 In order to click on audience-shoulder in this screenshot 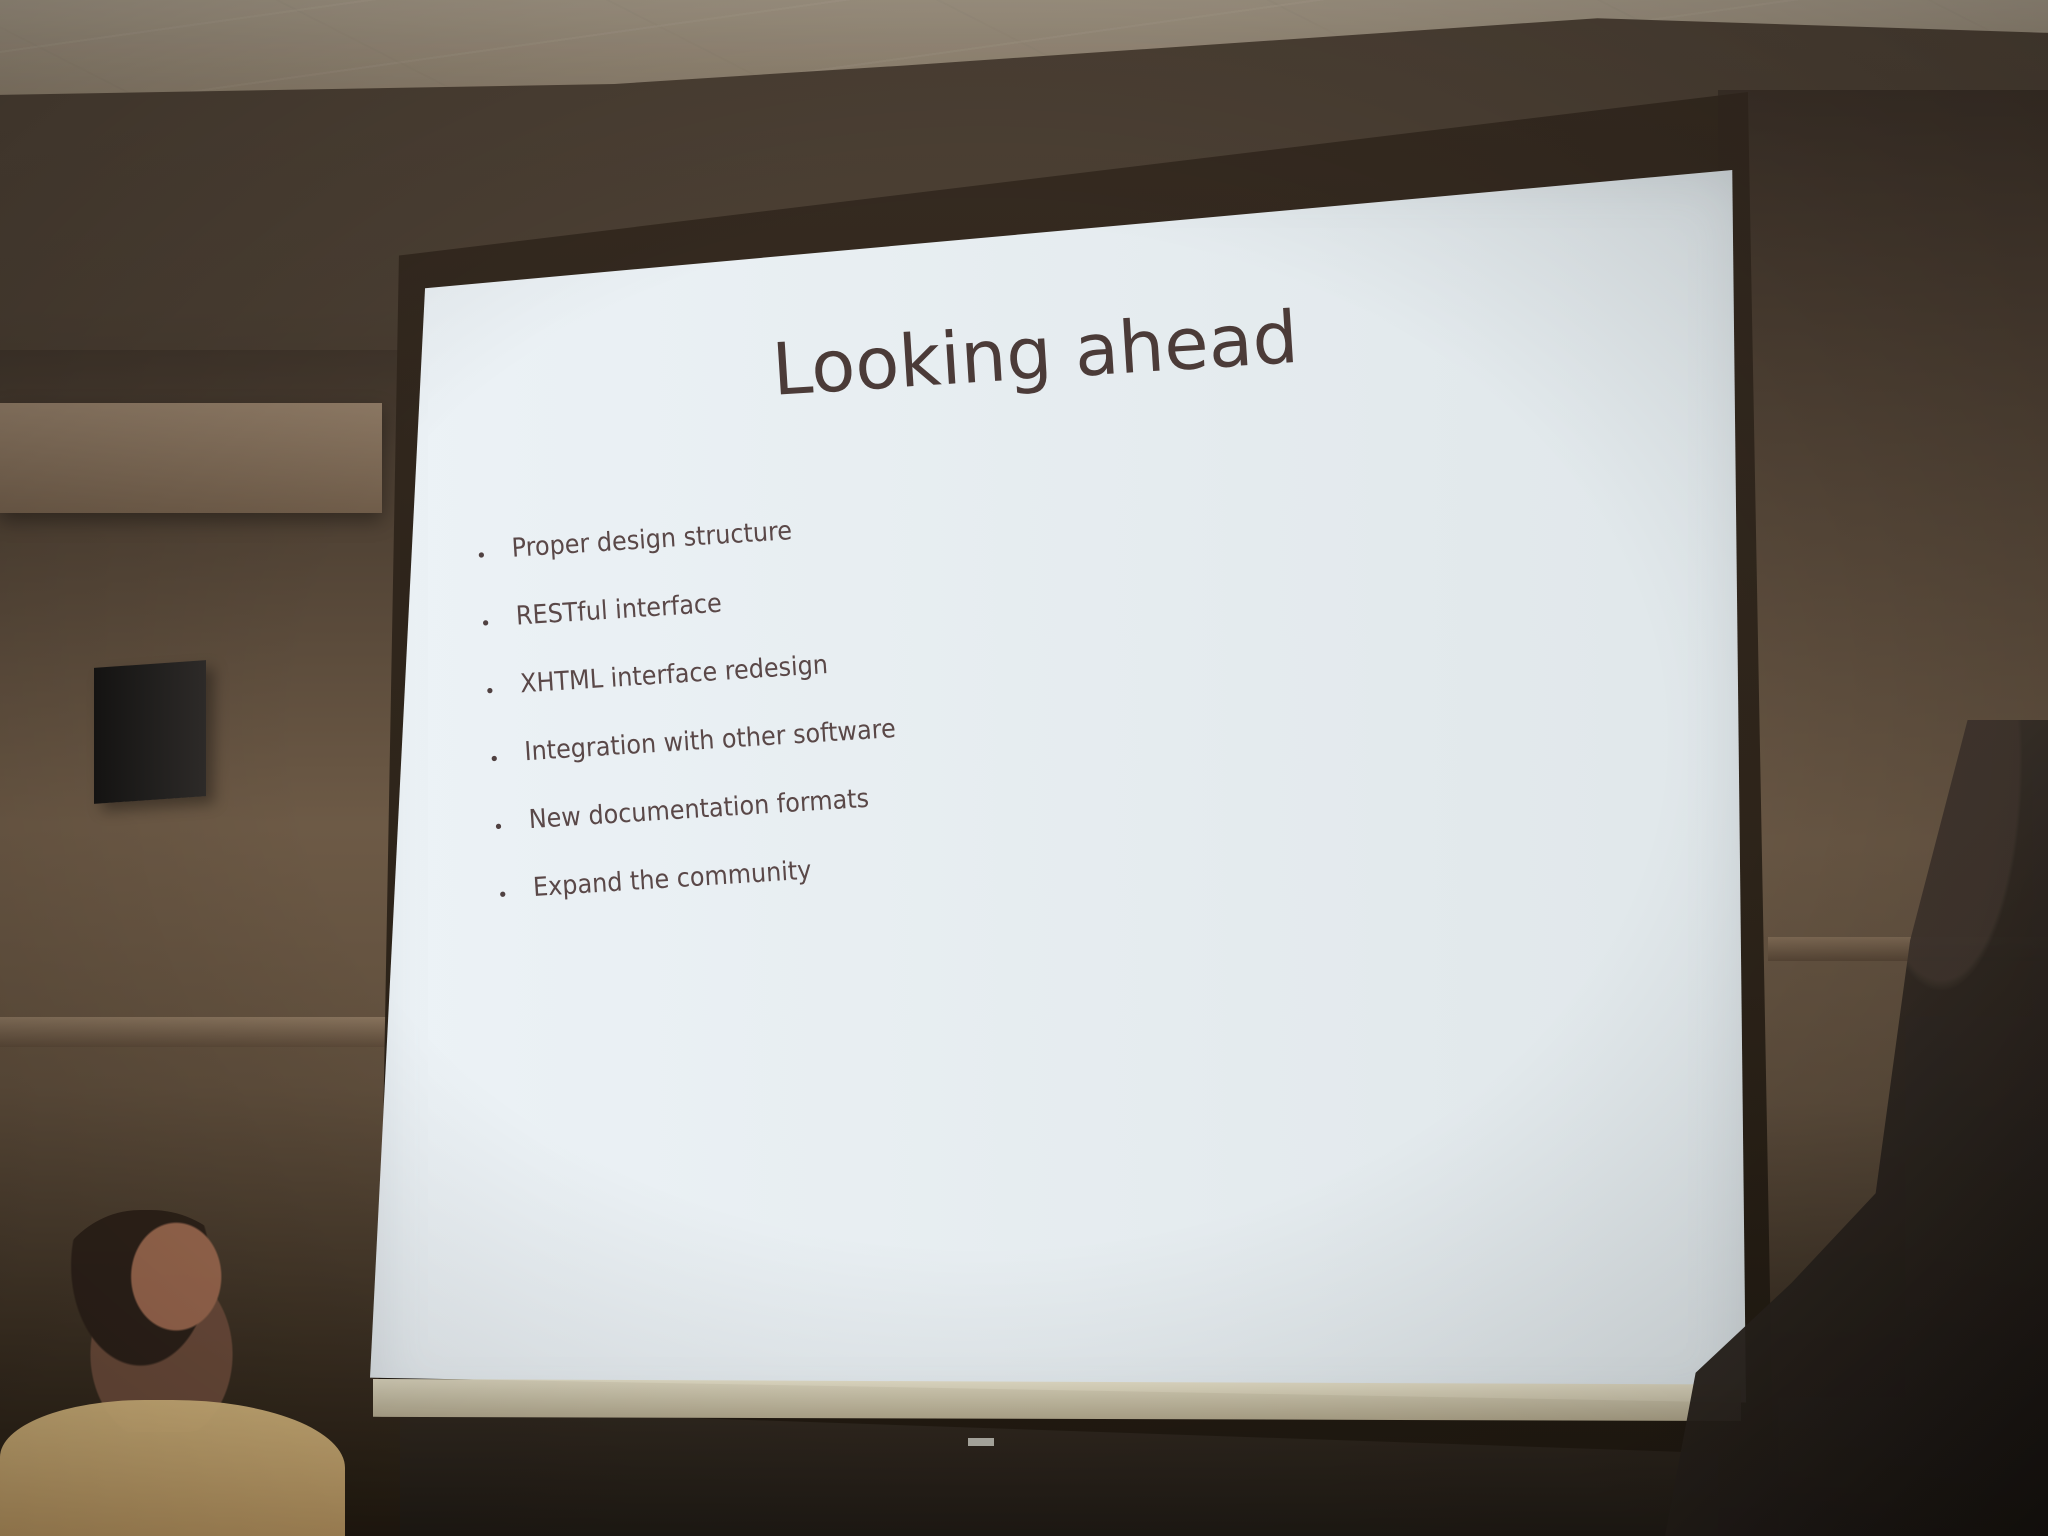, I will do `click(172, 1468)`.